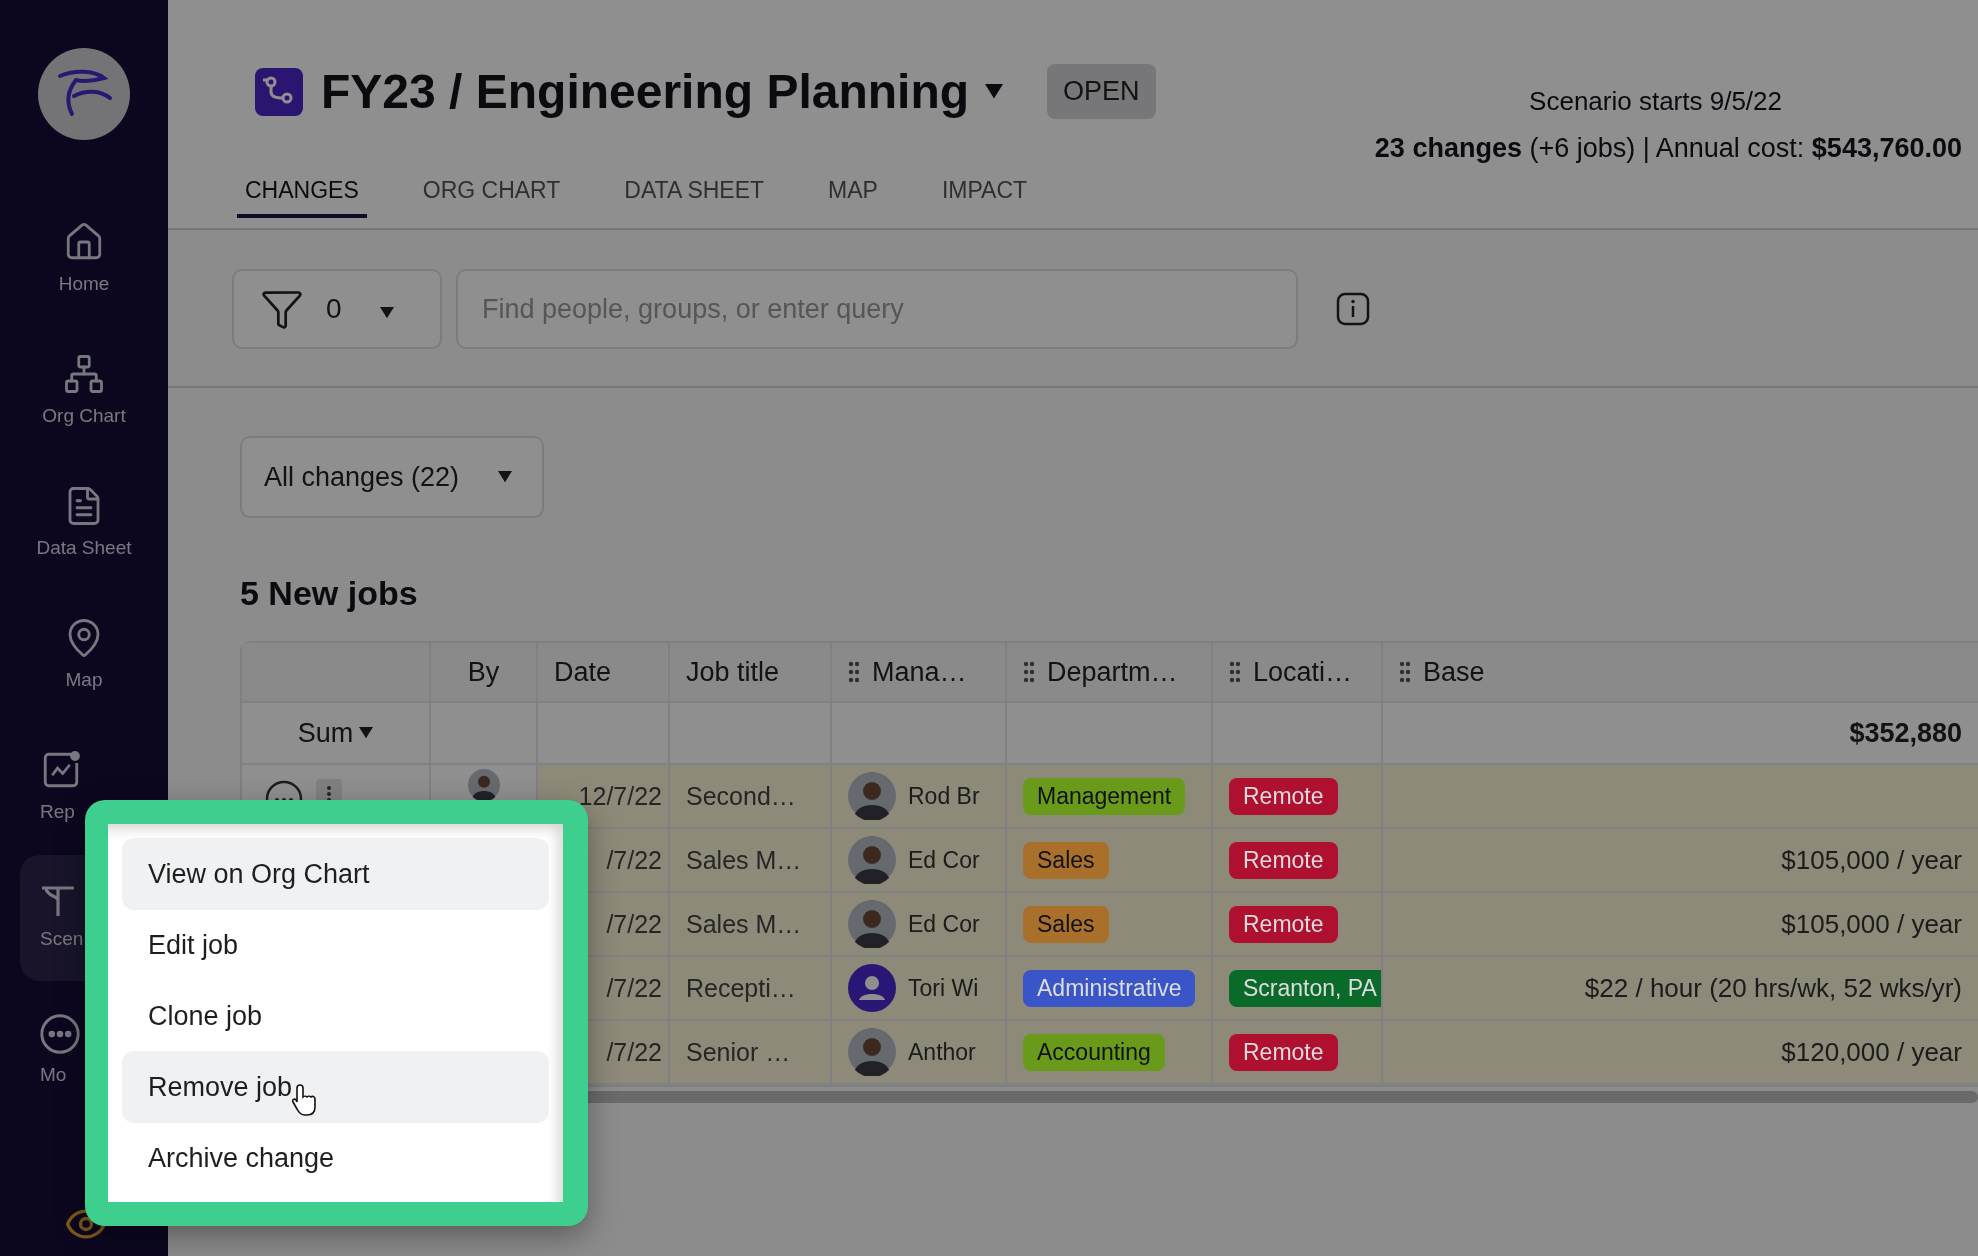 The image size is (1978, 1256). What do you see at coordinates (1305, 988) in the screenshot?
I see `location-tag: Scranton, PA` at bounding box center [1305, 988].